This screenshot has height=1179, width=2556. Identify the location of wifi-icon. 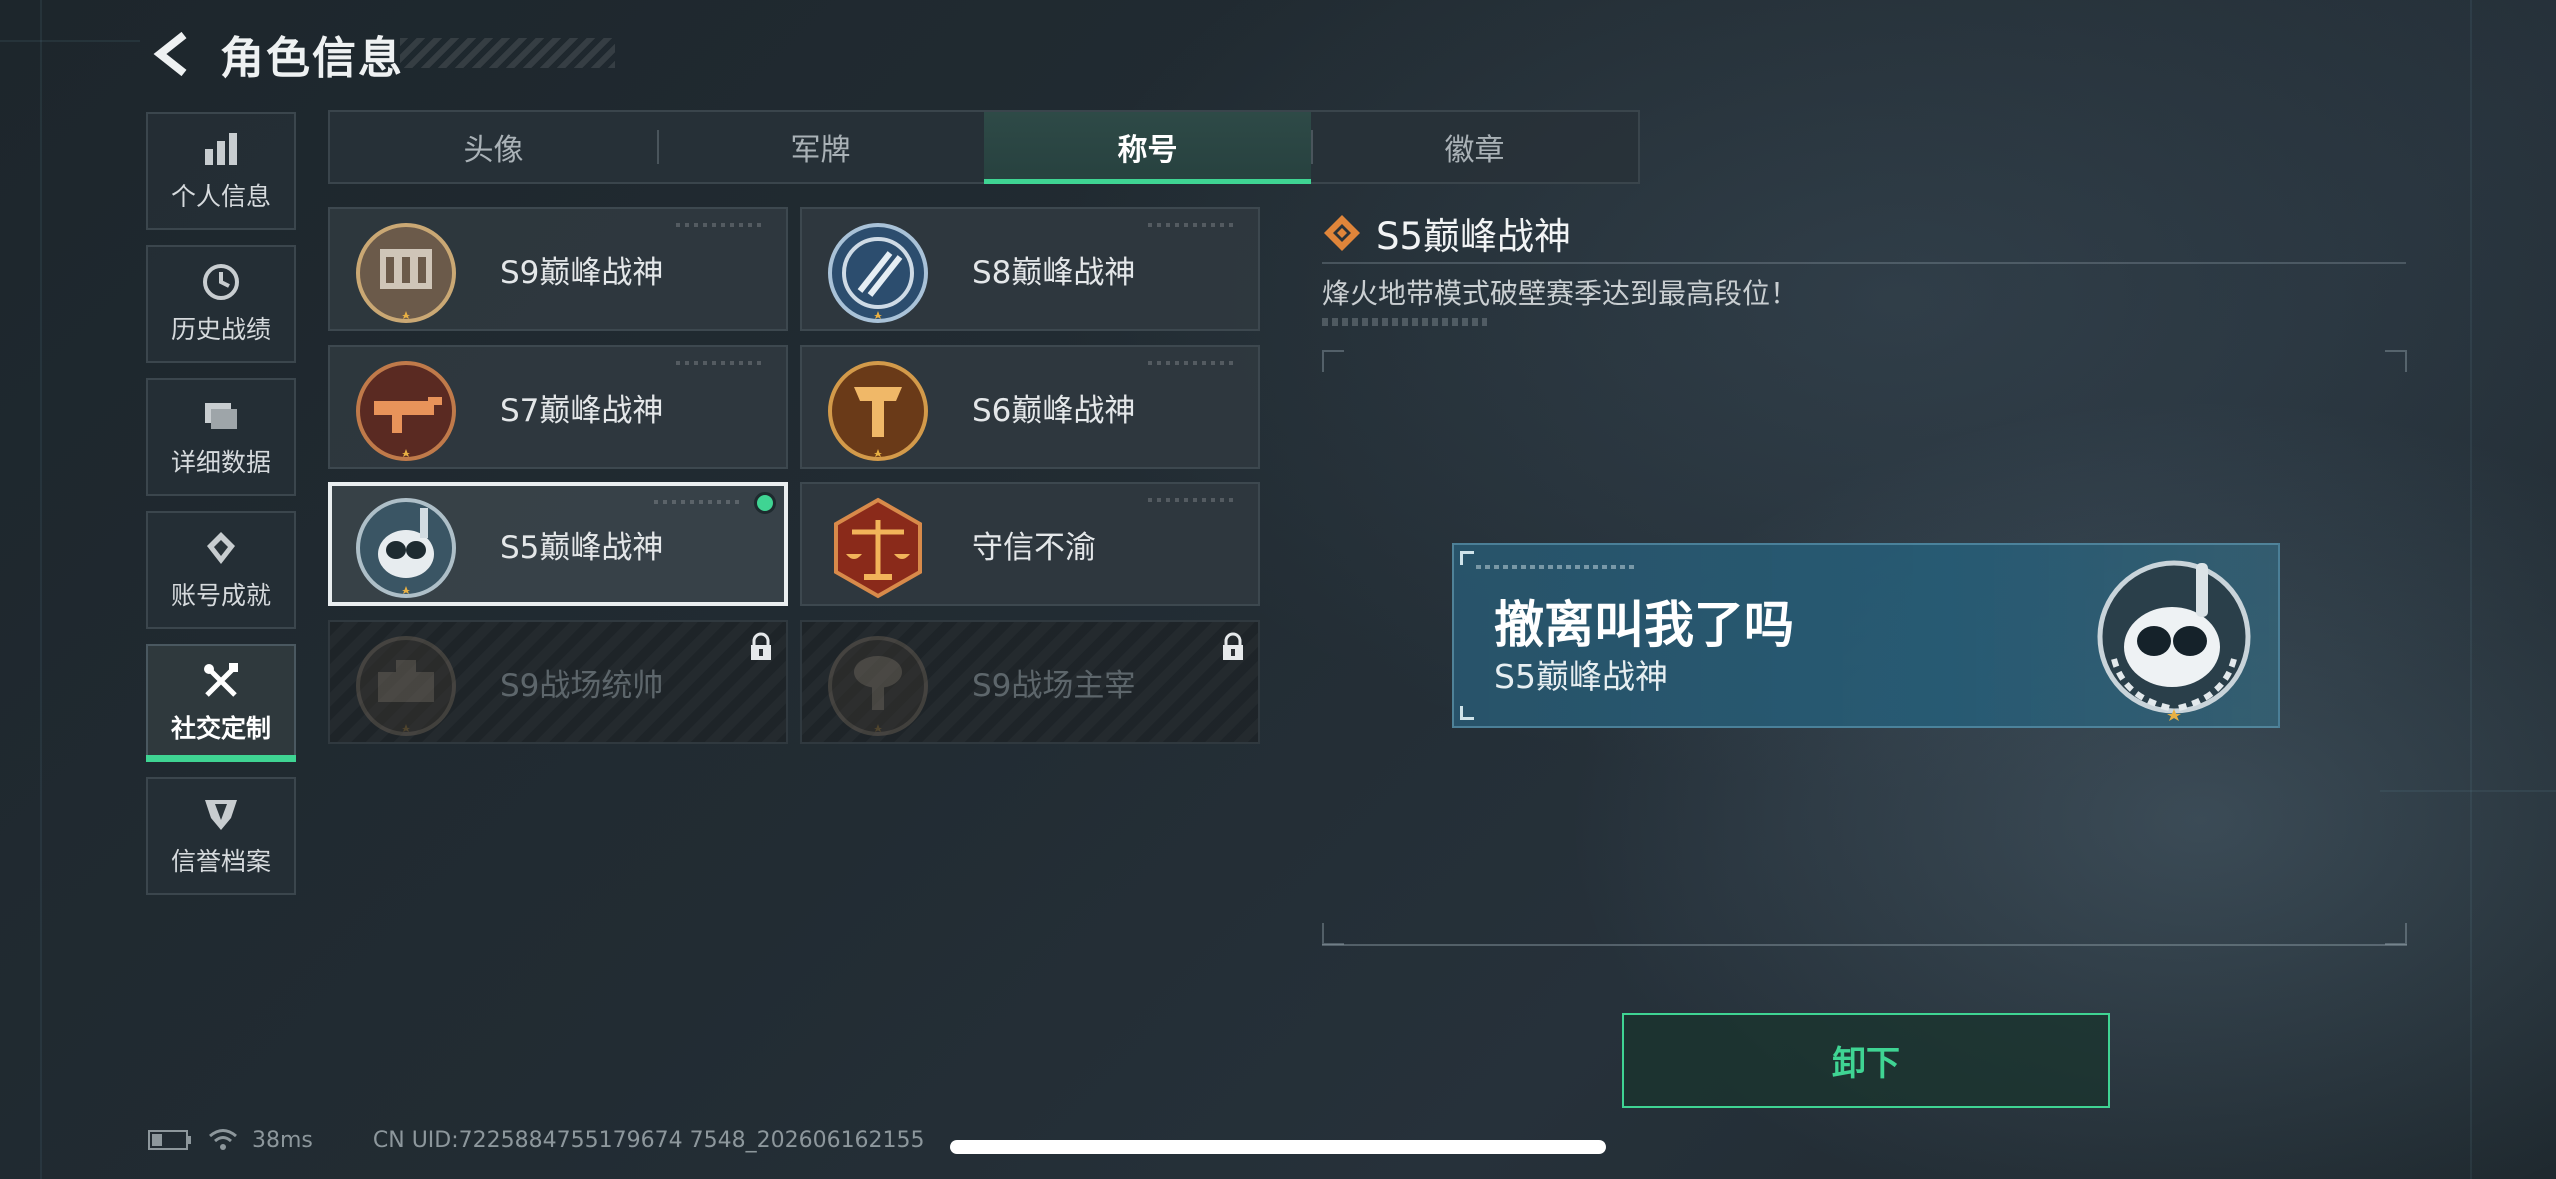
(223, 1139).